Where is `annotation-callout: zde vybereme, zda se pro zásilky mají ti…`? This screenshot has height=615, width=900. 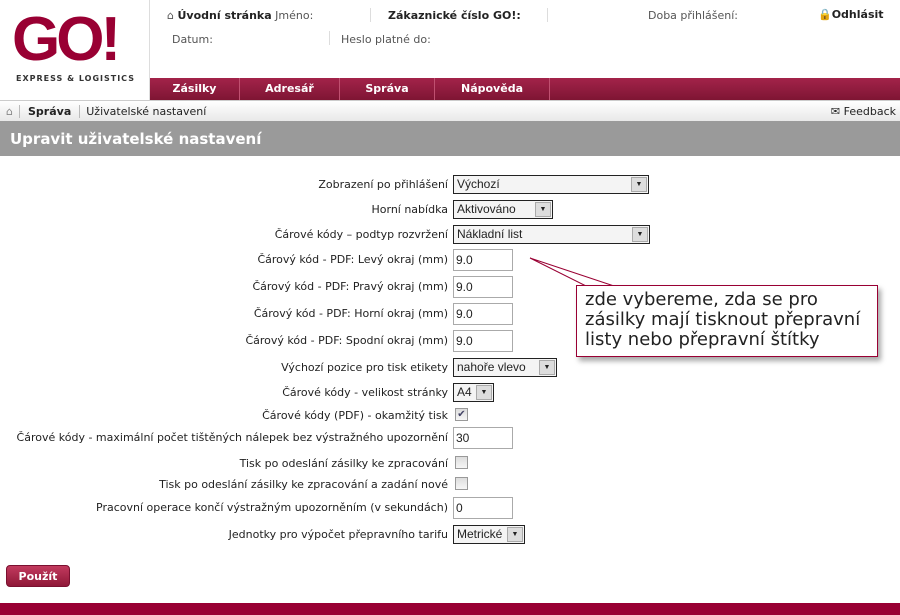
annotation-callout: zde vybereme, zda se pro zásilky mají ti… is located at coordinates (727, 321).